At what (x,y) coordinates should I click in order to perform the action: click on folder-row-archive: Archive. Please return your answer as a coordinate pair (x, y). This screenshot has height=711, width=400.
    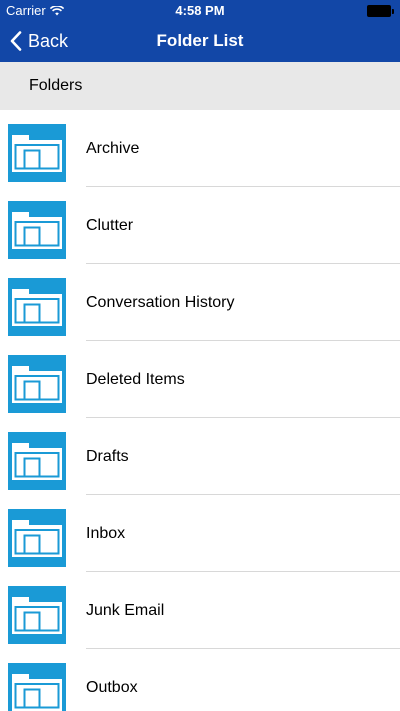
    Looking at the image, I should click on (200, 148).